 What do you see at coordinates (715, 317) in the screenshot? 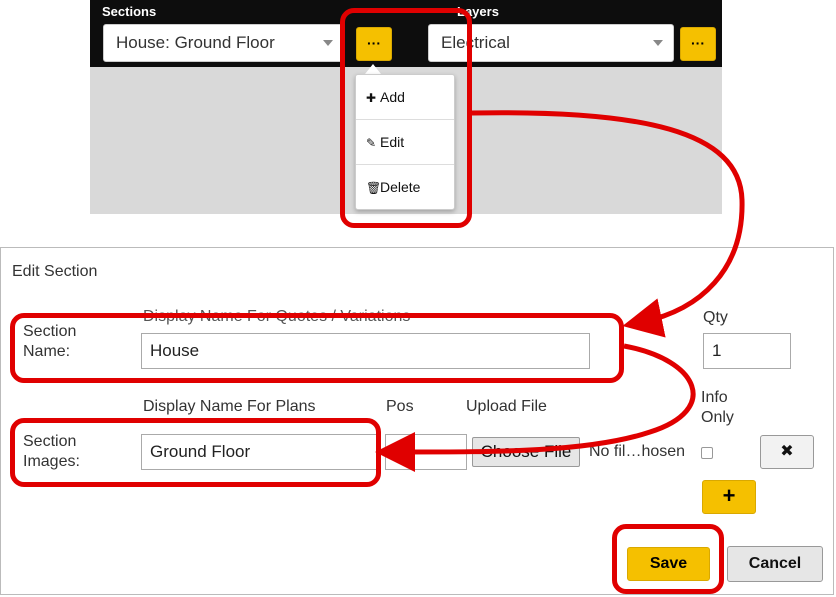
I see `qty-header: Qty` at bounding box center [715, 317].